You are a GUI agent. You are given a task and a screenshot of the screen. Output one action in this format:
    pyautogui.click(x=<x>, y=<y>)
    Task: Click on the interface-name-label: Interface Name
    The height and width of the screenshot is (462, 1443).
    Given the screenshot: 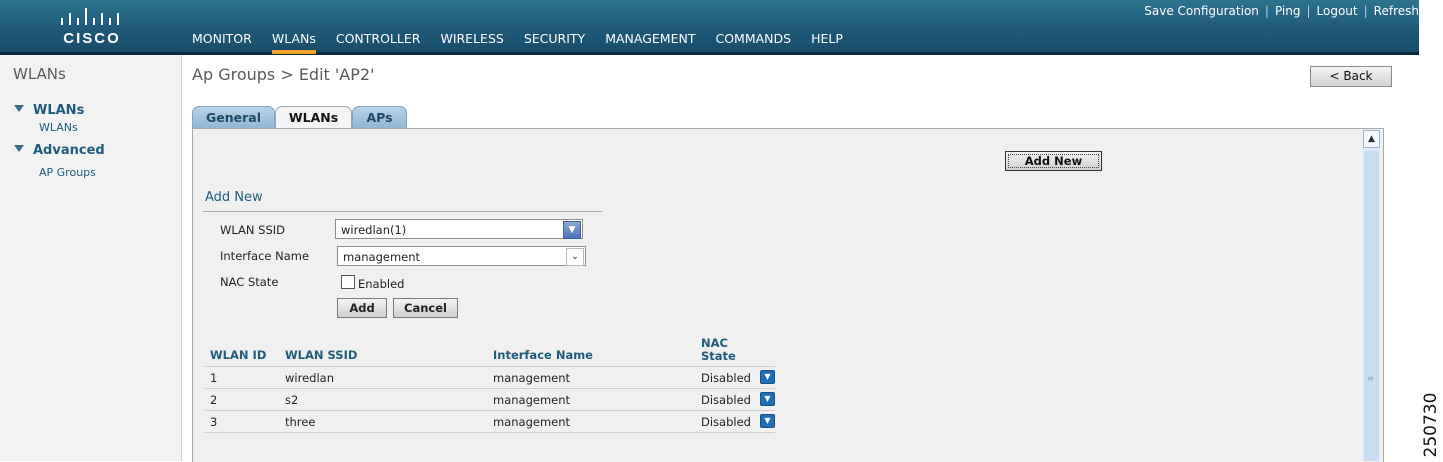 What is the action you would take?
    pyautogui.click(x=265, y=256)
    